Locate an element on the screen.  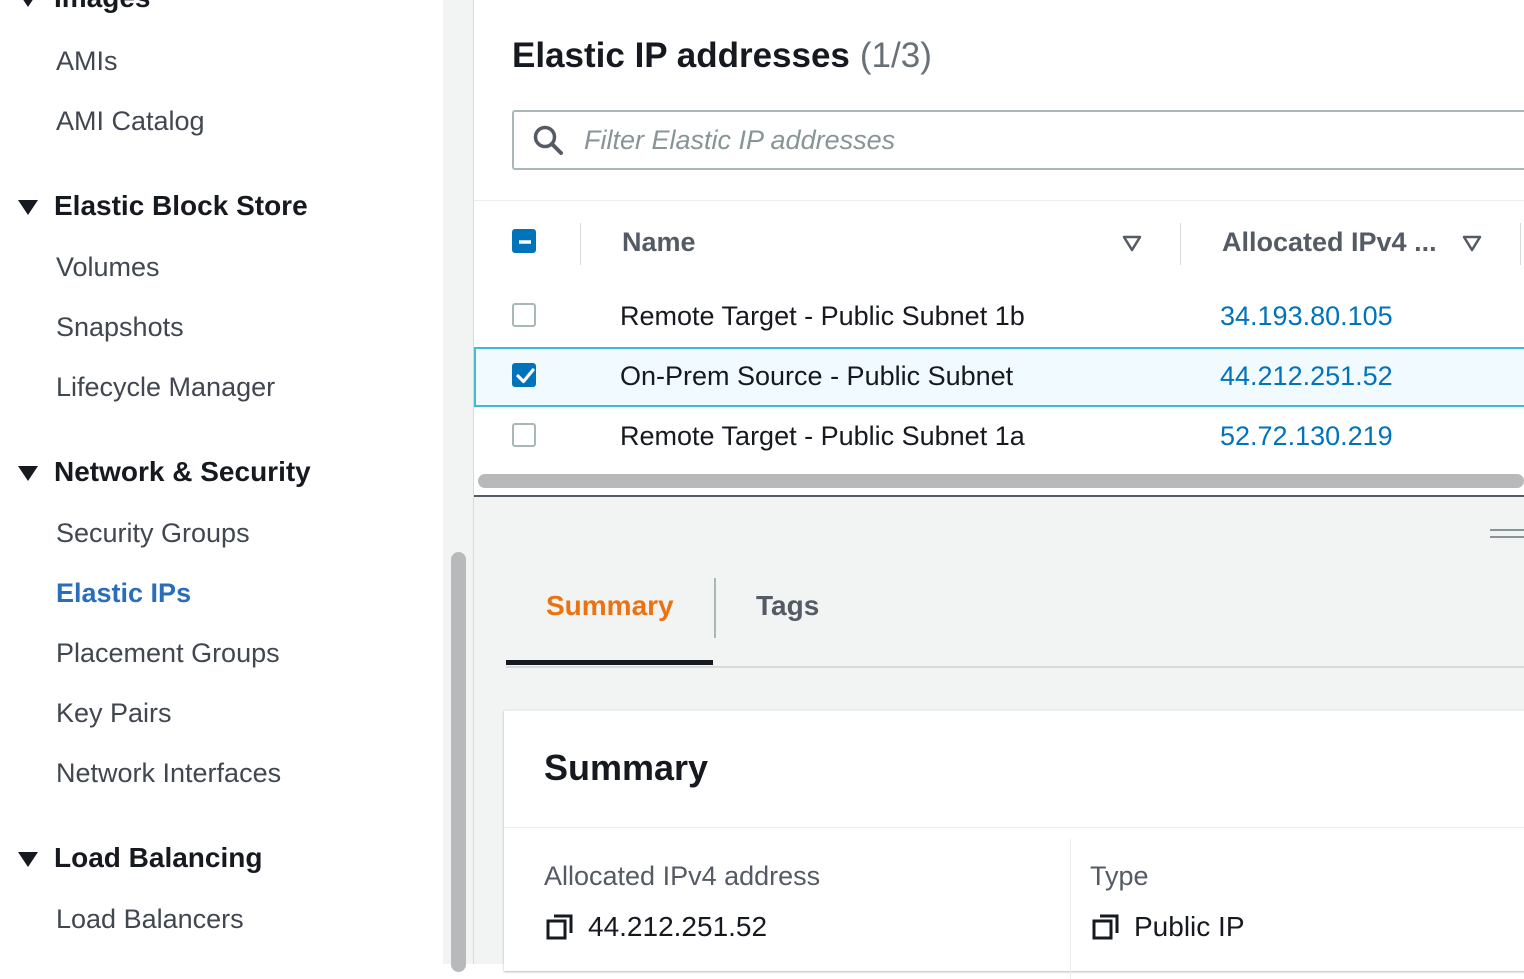
row-name: Remote Target - Public Subnet 1b is located at coordinates (822, 316).